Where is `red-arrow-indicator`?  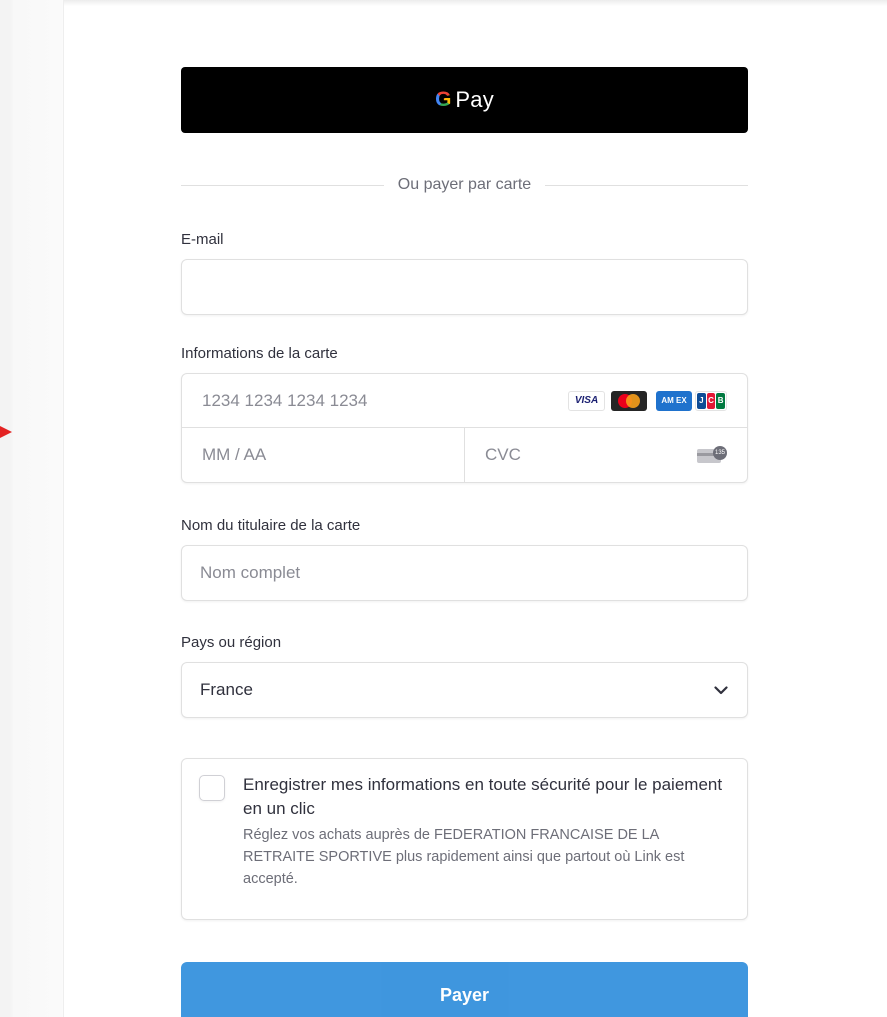 red-arrow-indicator is located at coordinates (6, 432).